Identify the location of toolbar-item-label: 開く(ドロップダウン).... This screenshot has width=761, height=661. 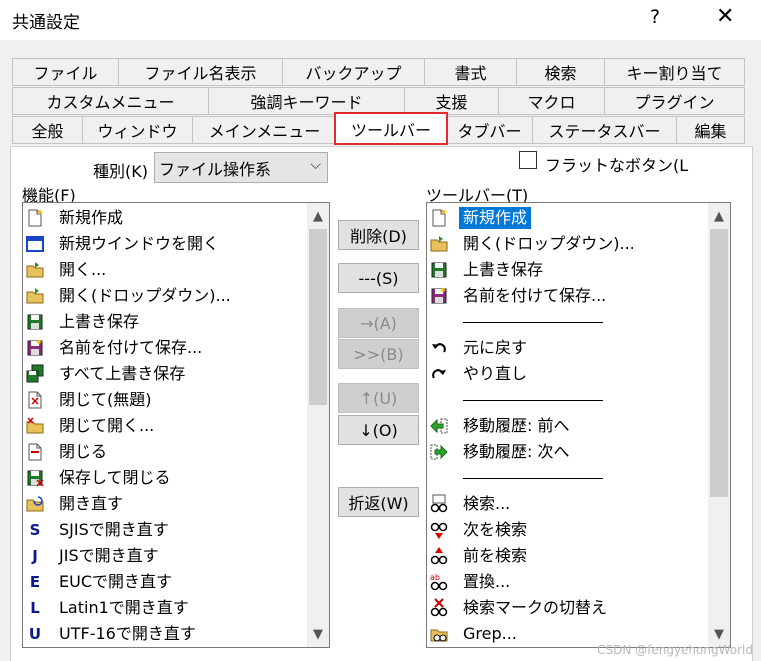
(549, 243).